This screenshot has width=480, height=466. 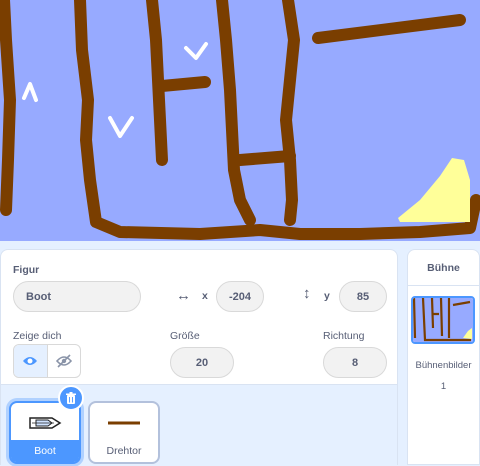 I want to click on eye-slash-icon, so click(x=63, y=361).